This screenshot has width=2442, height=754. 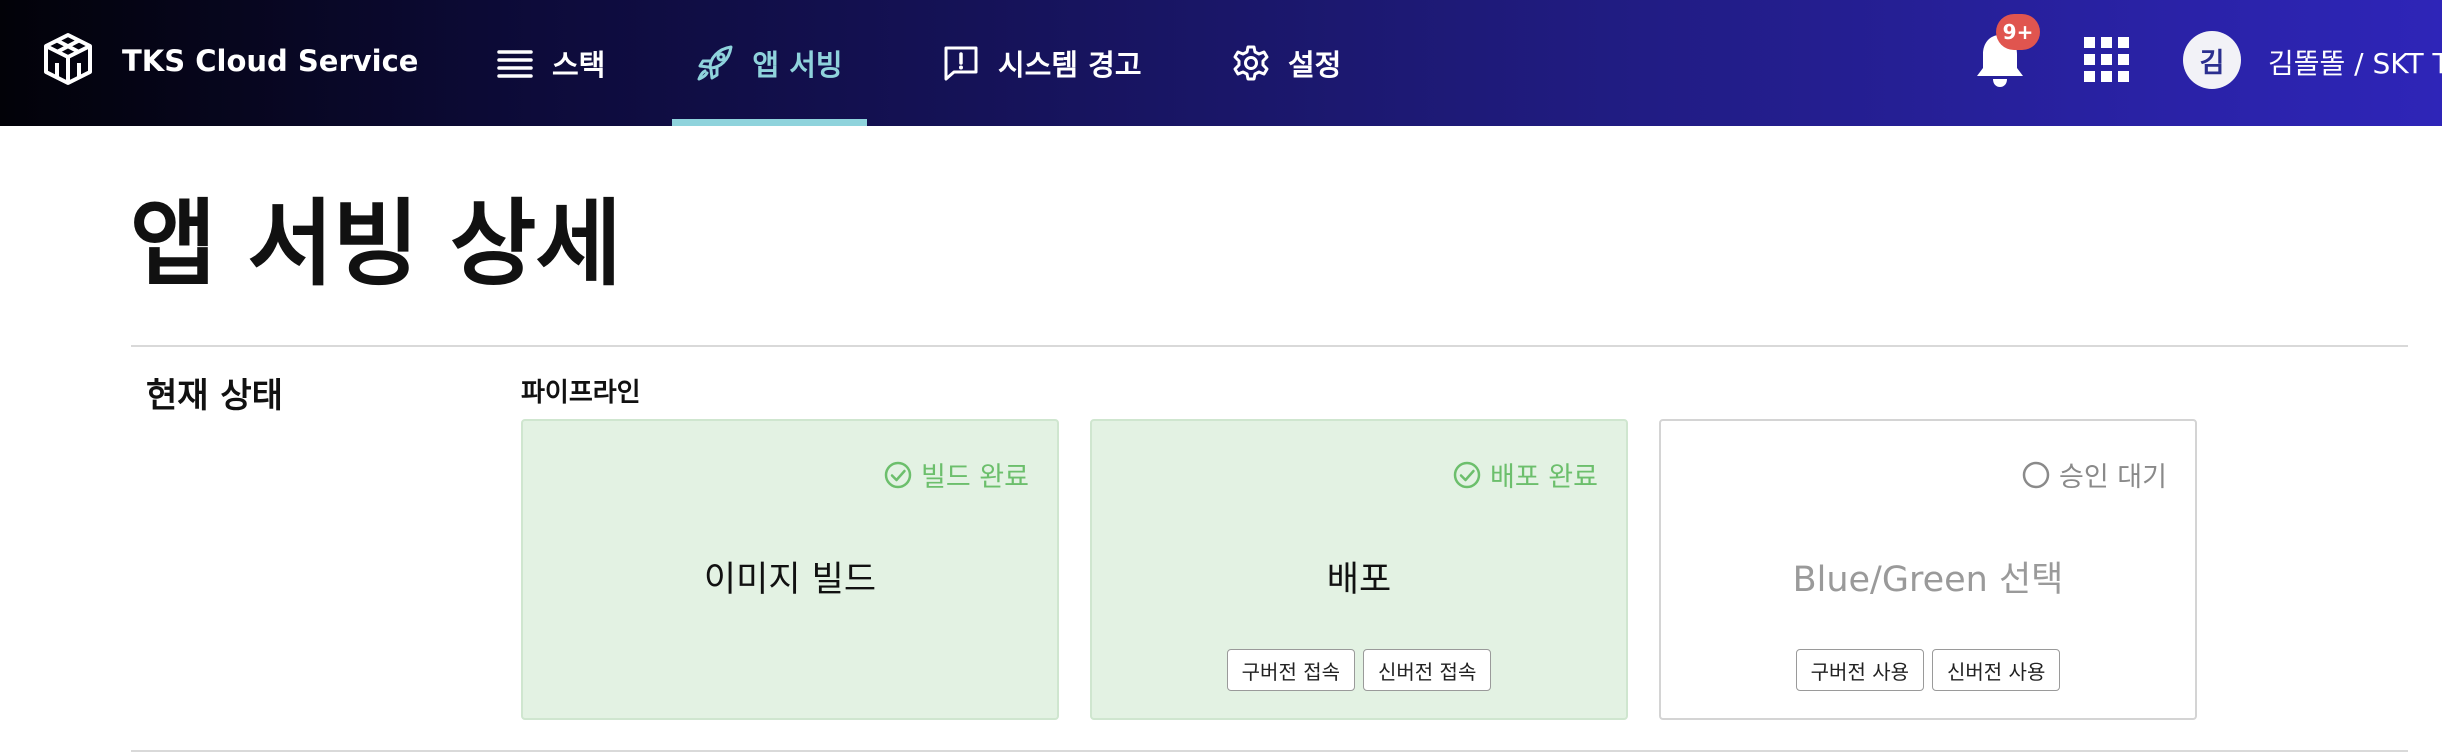 I want to click on old-version-access-button: 구버전 접속, so click(x=1290, y=670).